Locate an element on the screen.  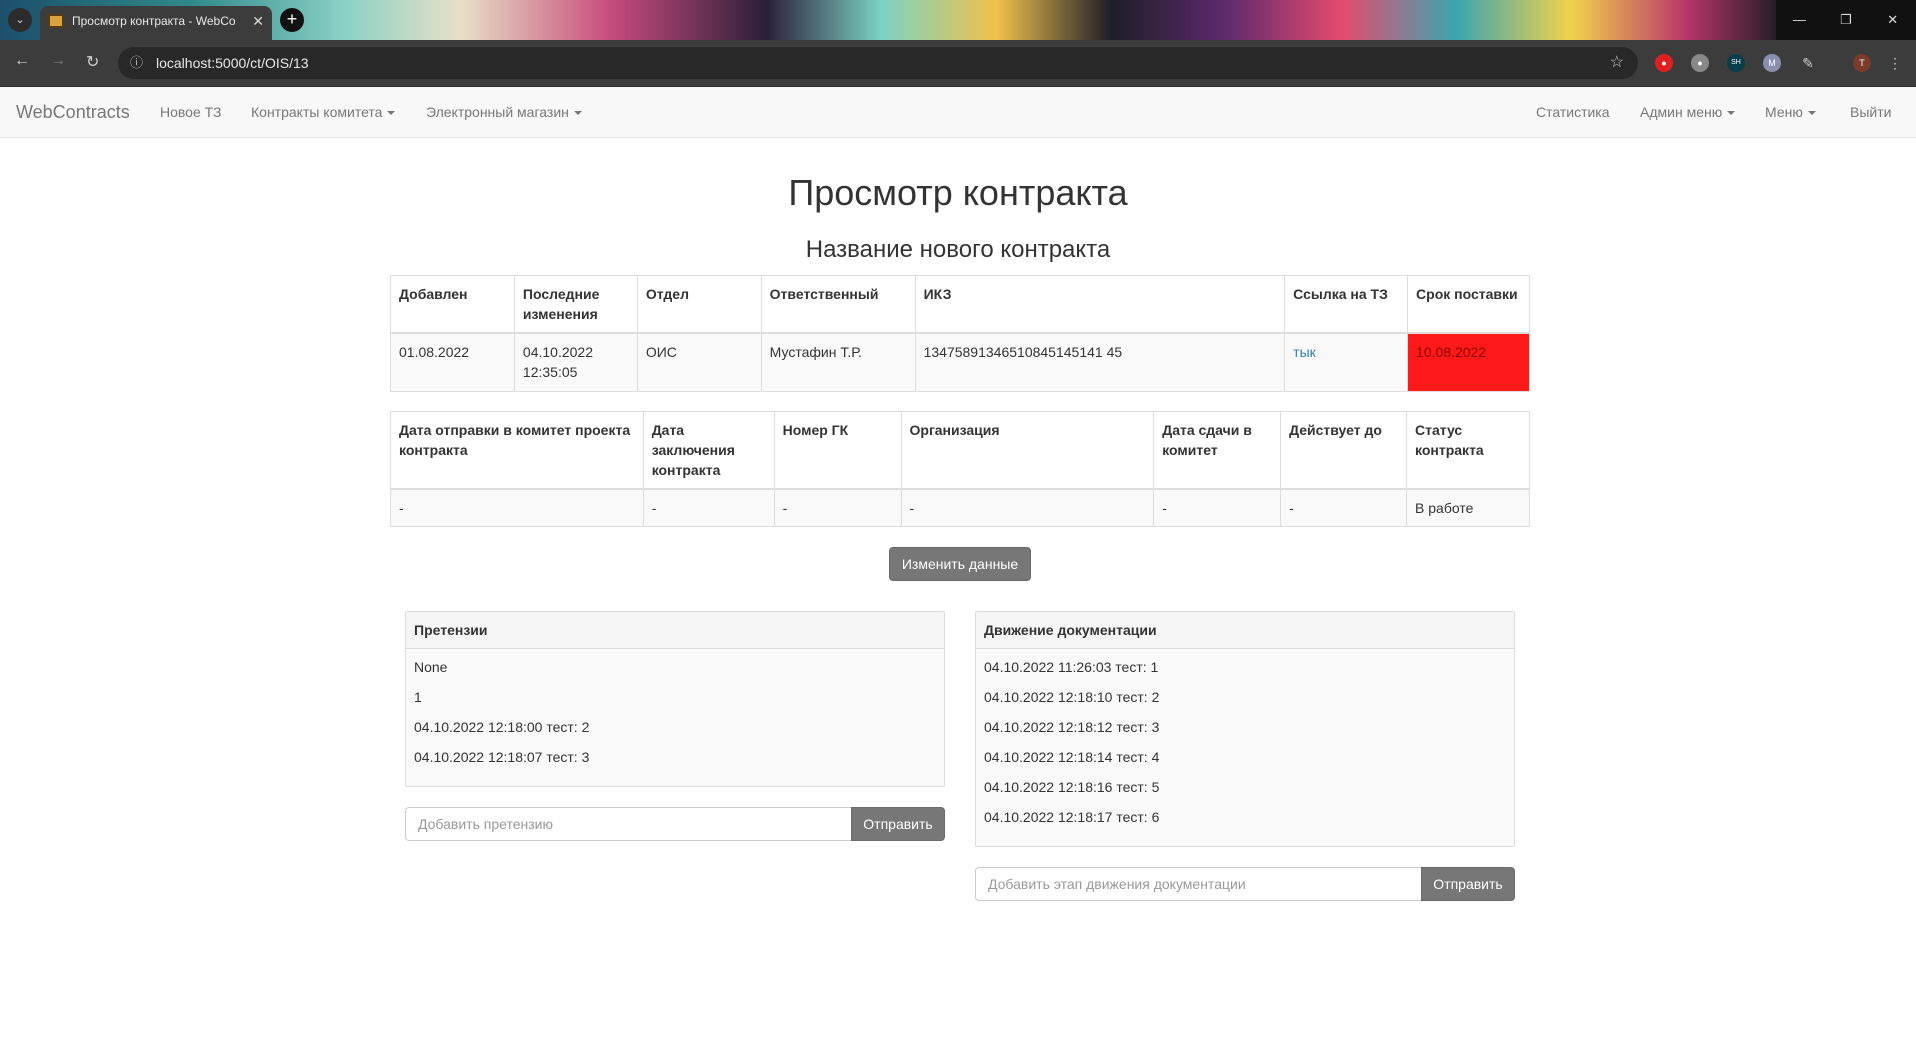
extension-adblock-icon: ● is located at coordinates (1664, 63).